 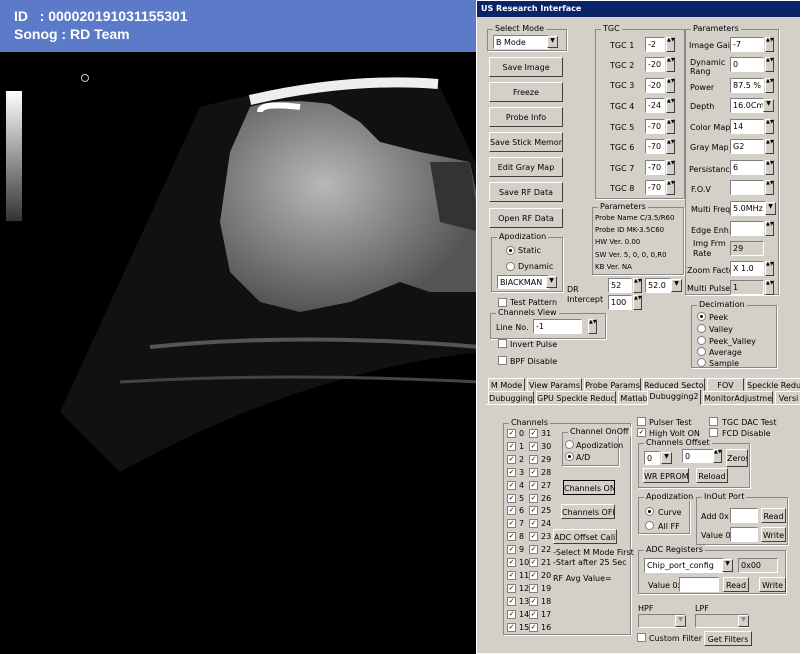 I want to click on high-volt-checkbox: ✓, so click(x=641, y=432).